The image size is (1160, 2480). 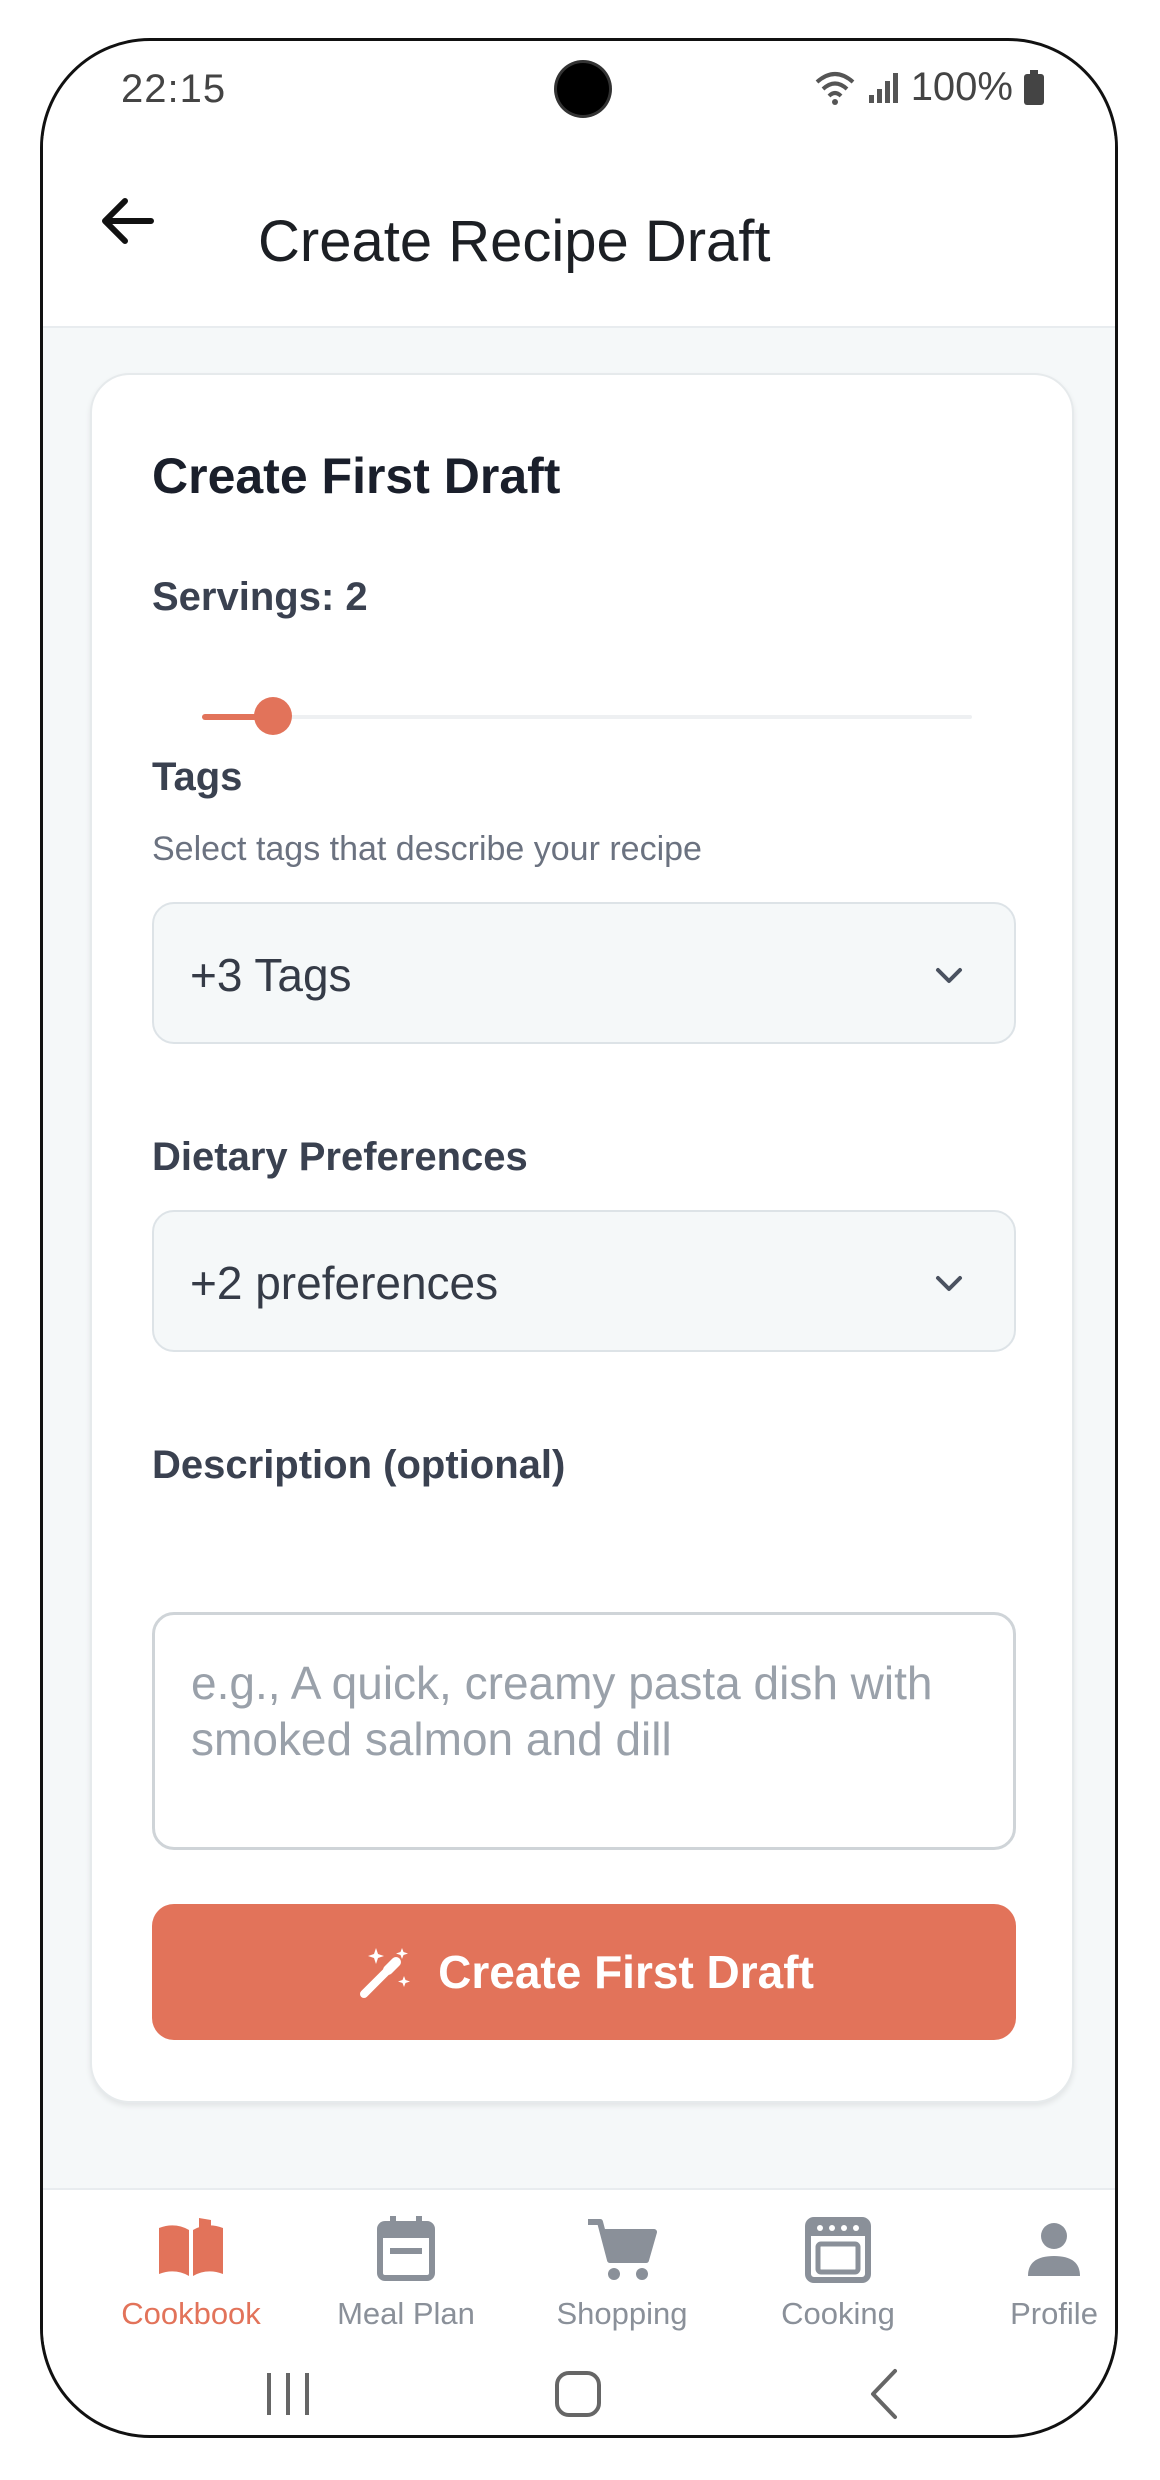 What do you see at coordinates (1054, 2313) in the screenshot?
I see `nav-label-profile: Profile` at bounding box center [1054, 2313].